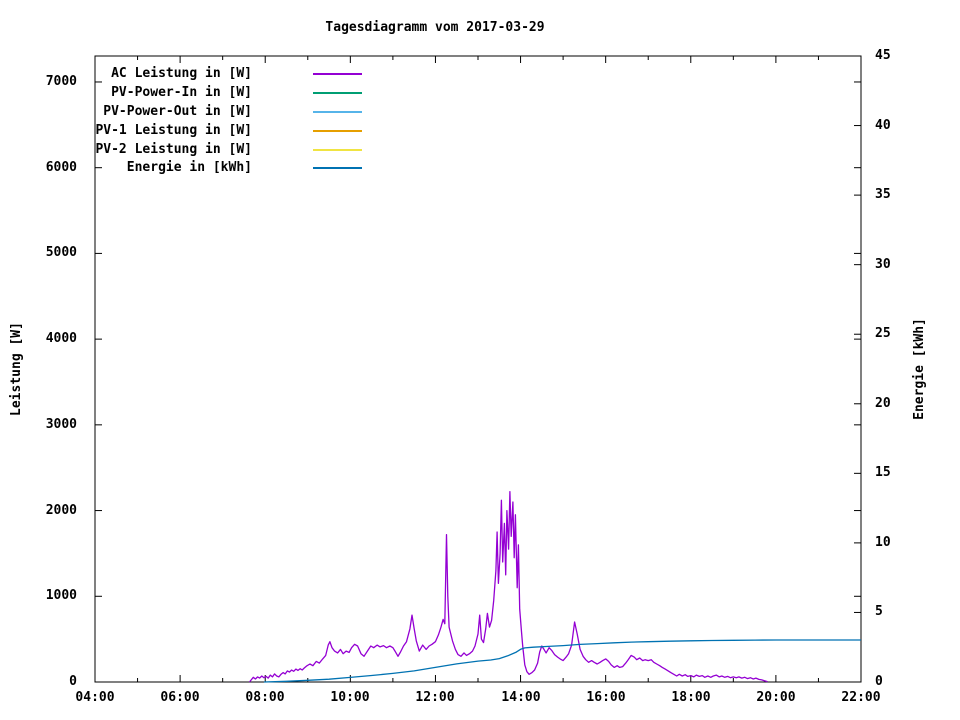 Image resolution: width=960 pixels, height=720 pixels. What do you see at coordinates (73, 681) in the screenshot?
I see `ytick-label: 0` at bounding box center [73, 681].